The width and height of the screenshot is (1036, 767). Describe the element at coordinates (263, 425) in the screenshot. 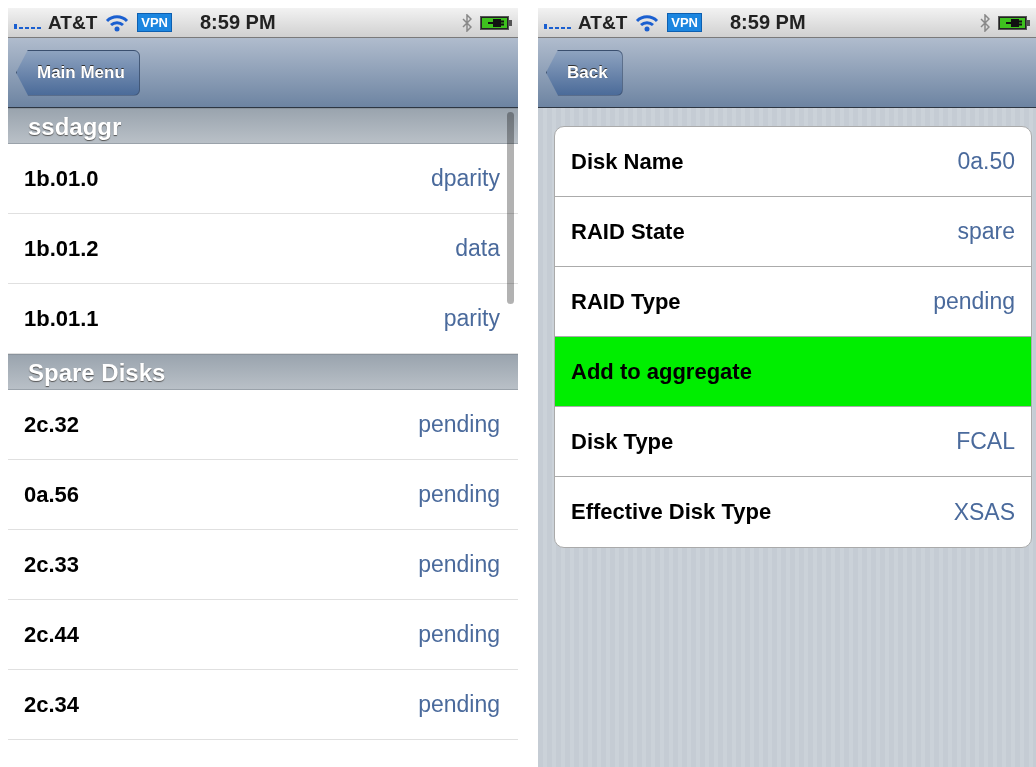

I see `disk-row: 2c.32 pending` at that location.